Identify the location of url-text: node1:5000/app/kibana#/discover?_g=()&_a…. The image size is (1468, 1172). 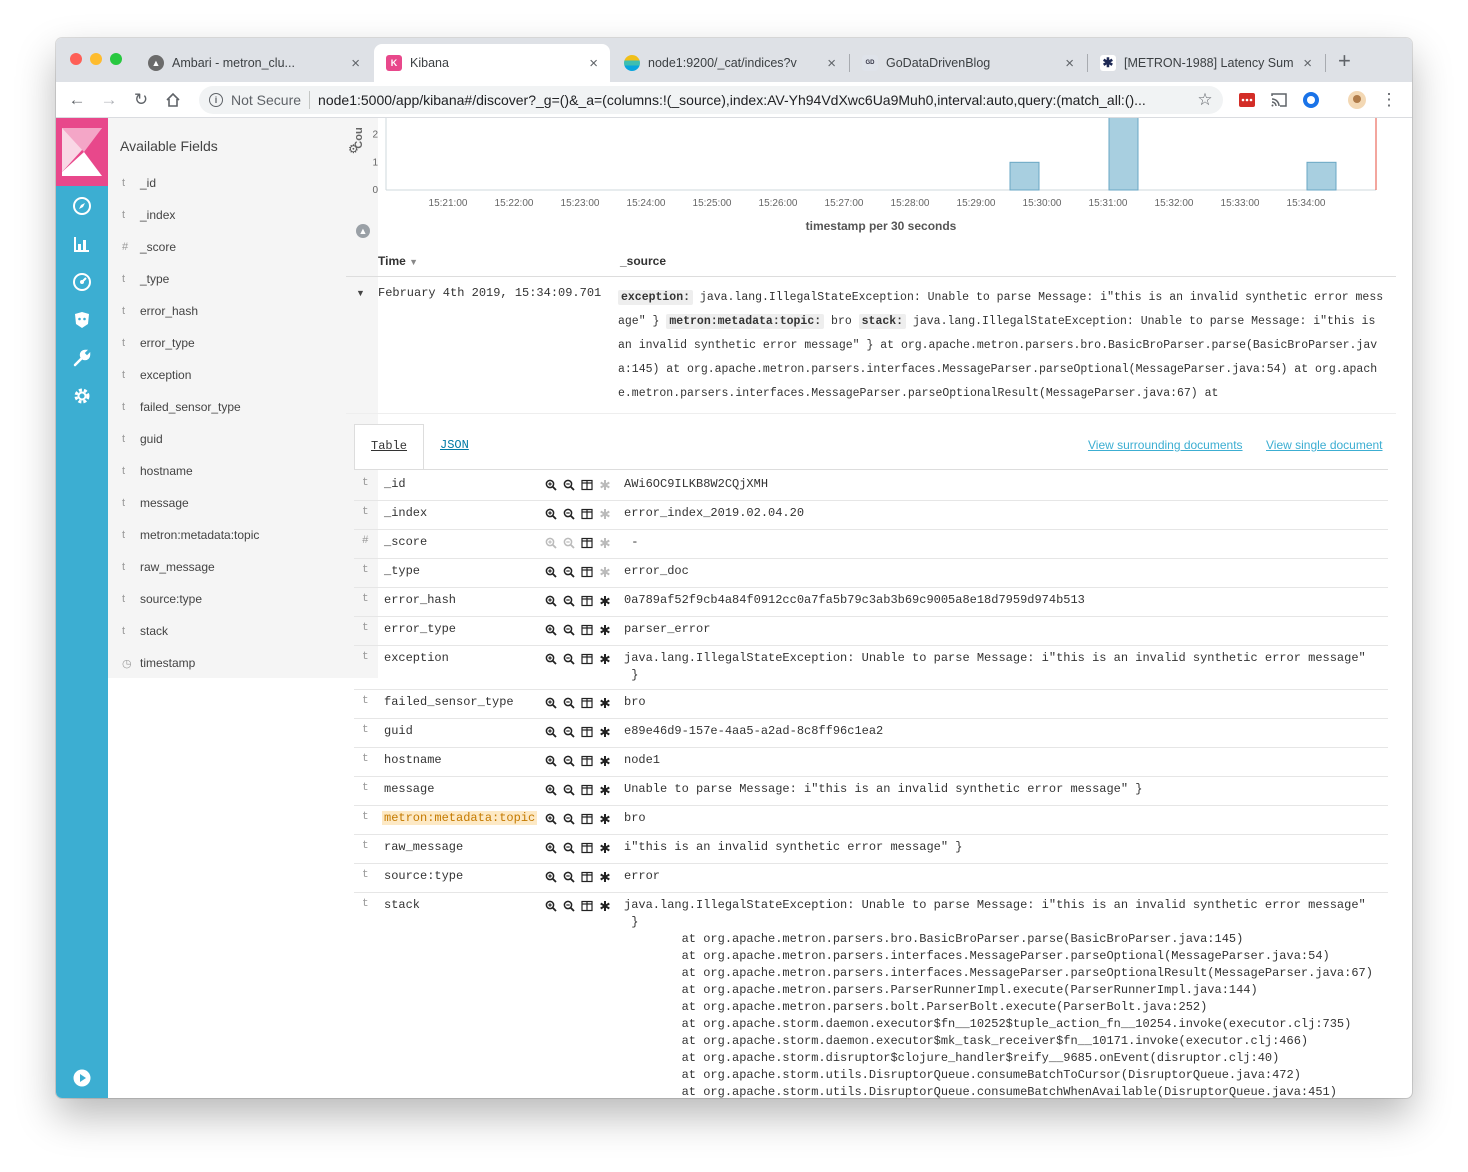
(770, 100).